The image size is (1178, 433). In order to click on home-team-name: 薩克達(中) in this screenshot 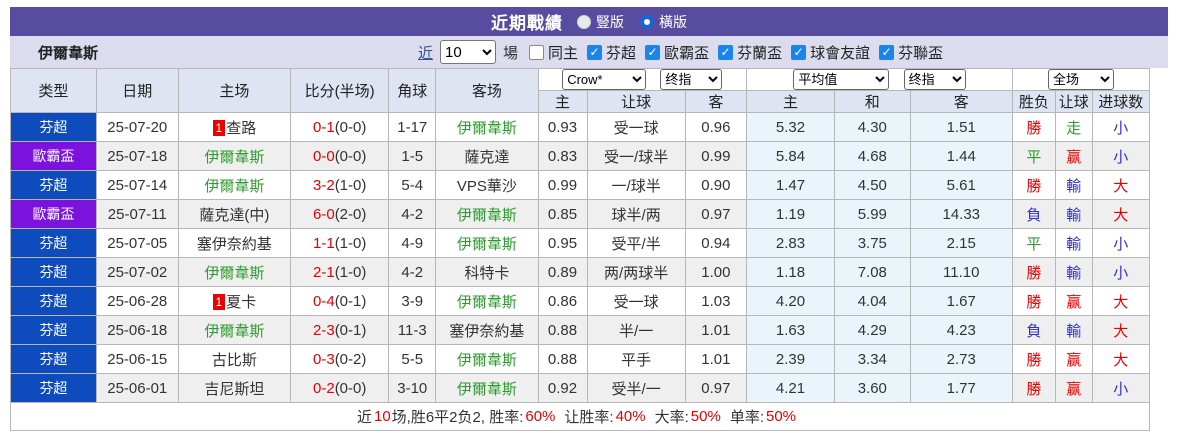, I will do `click(234, 215)`.